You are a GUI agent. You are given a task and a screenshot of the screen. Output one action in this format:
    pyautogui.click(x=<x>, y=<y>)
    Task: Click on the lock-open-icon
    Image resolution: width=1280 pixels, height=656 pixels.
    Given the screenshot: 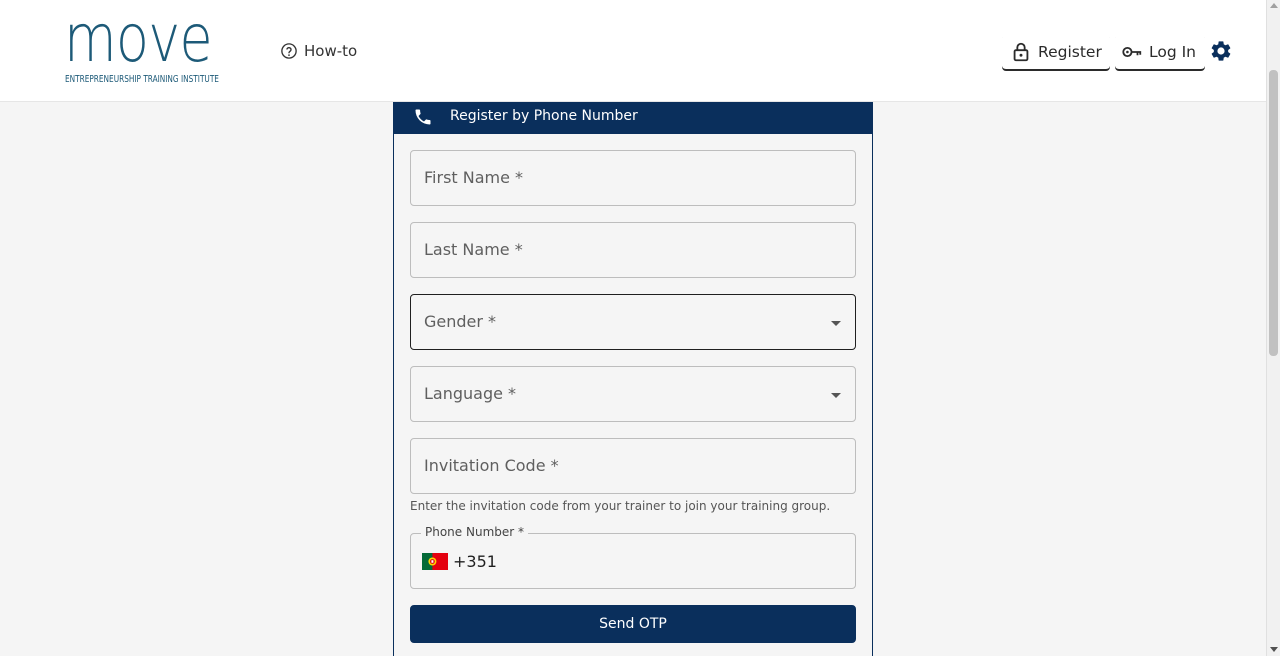 What is the action you would take?
    pyautogui.click(x=1021, y=51)
    